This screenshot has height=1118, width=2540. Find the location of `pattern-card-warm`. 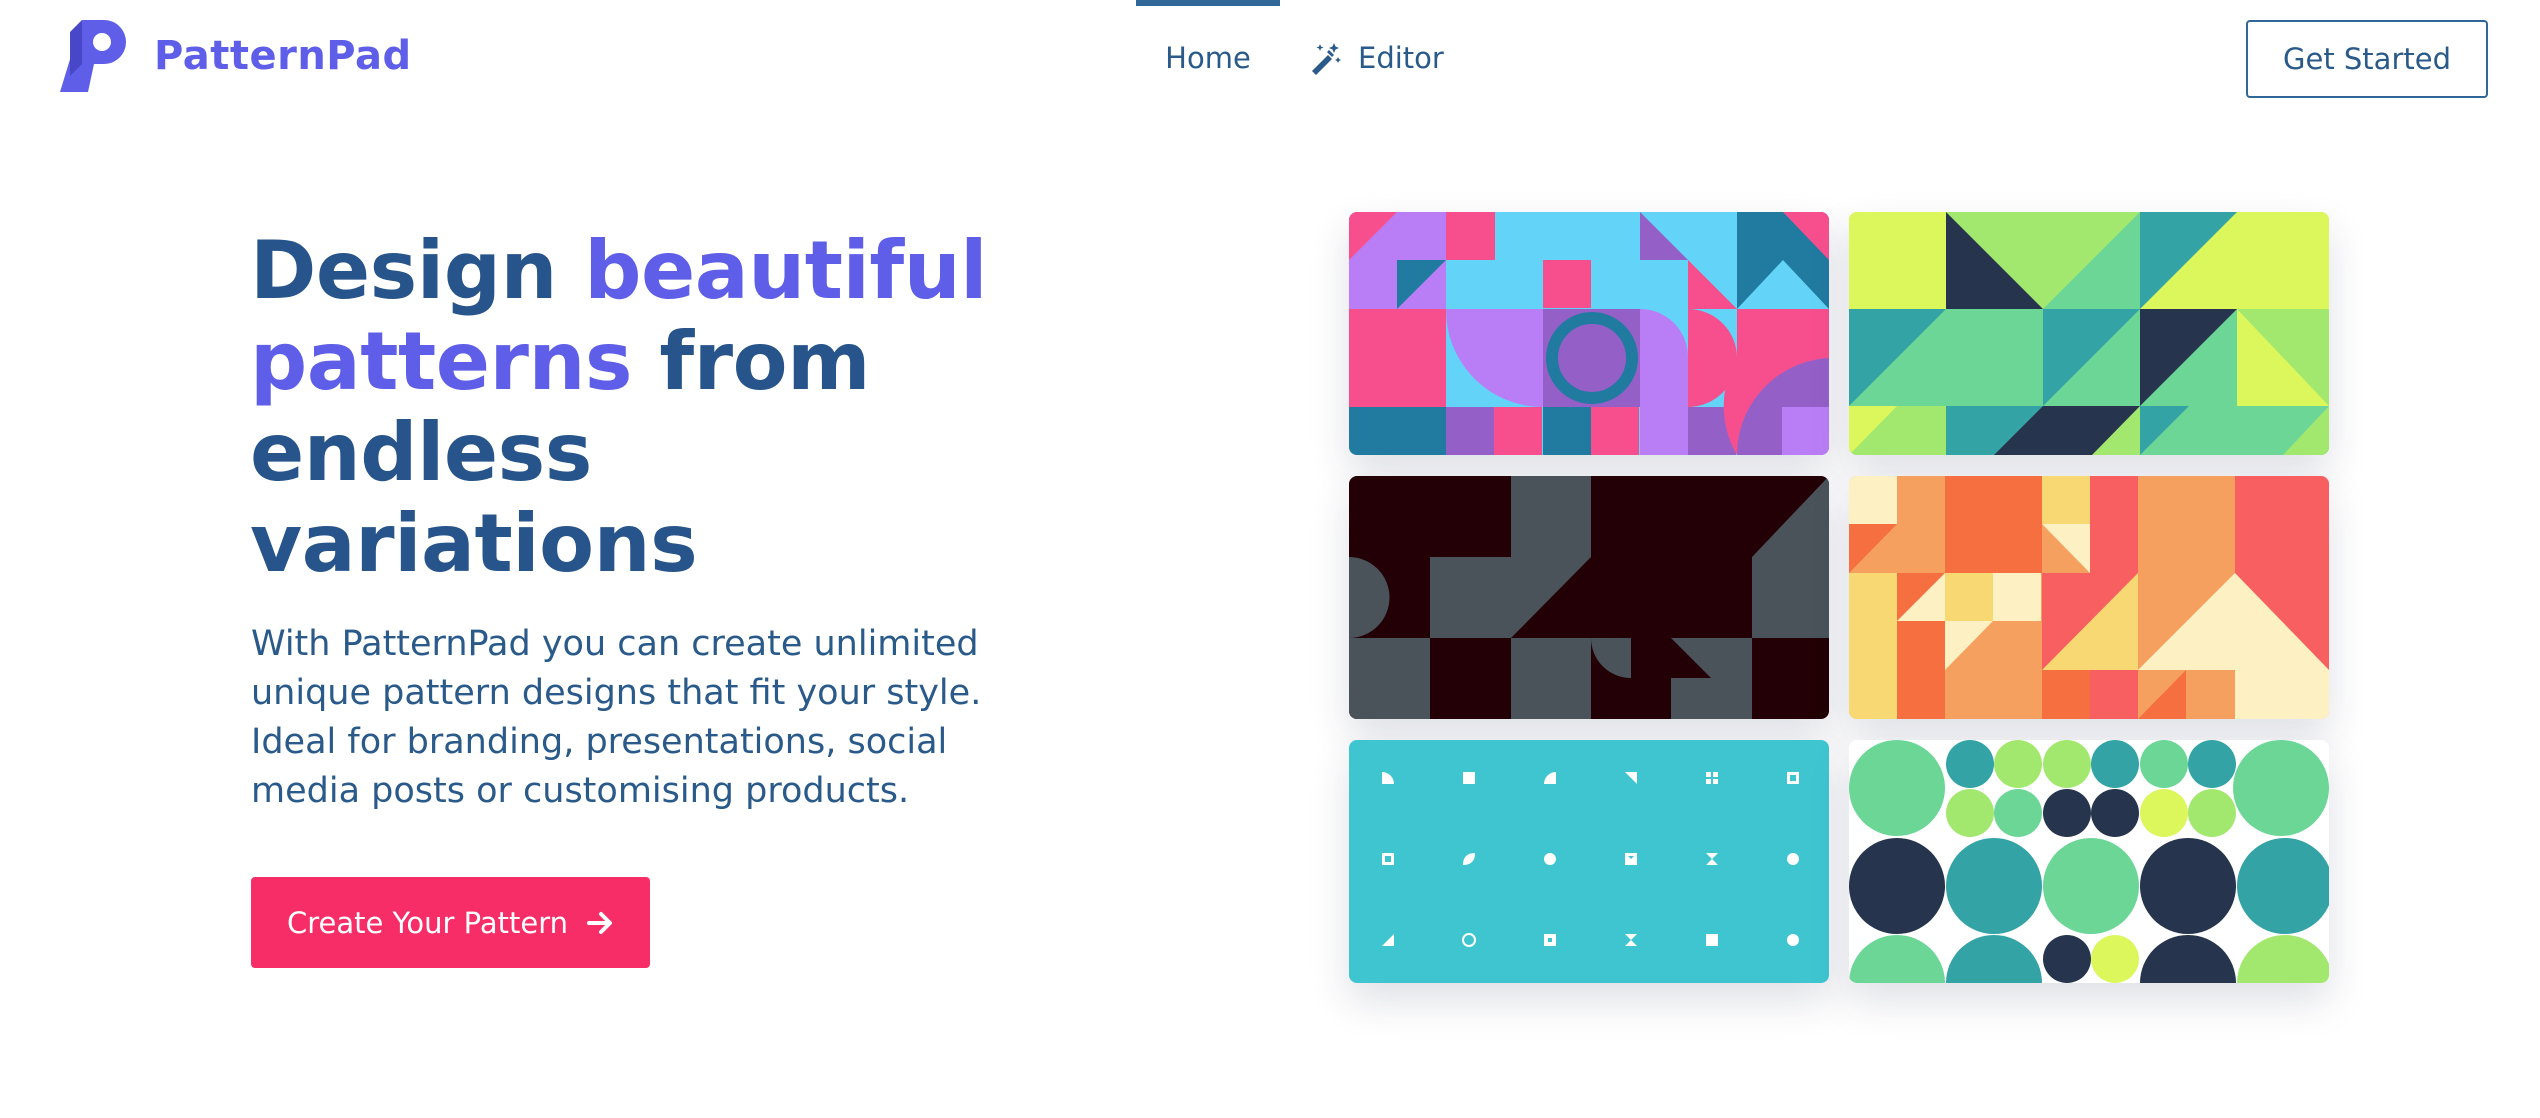

pattern-card-warm is located at coordinates (2089, 597).